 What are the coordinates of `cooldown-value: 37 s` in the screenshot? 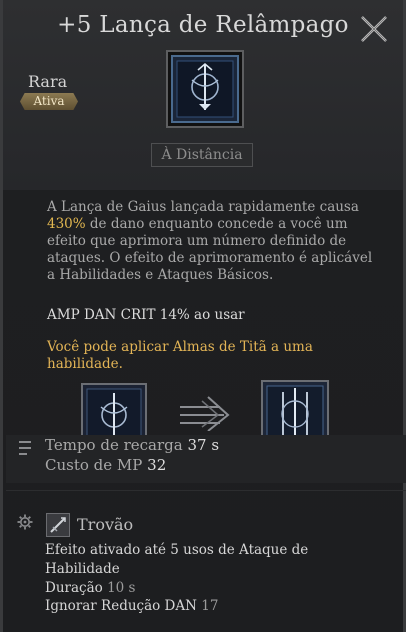 It's located at (203, 445).